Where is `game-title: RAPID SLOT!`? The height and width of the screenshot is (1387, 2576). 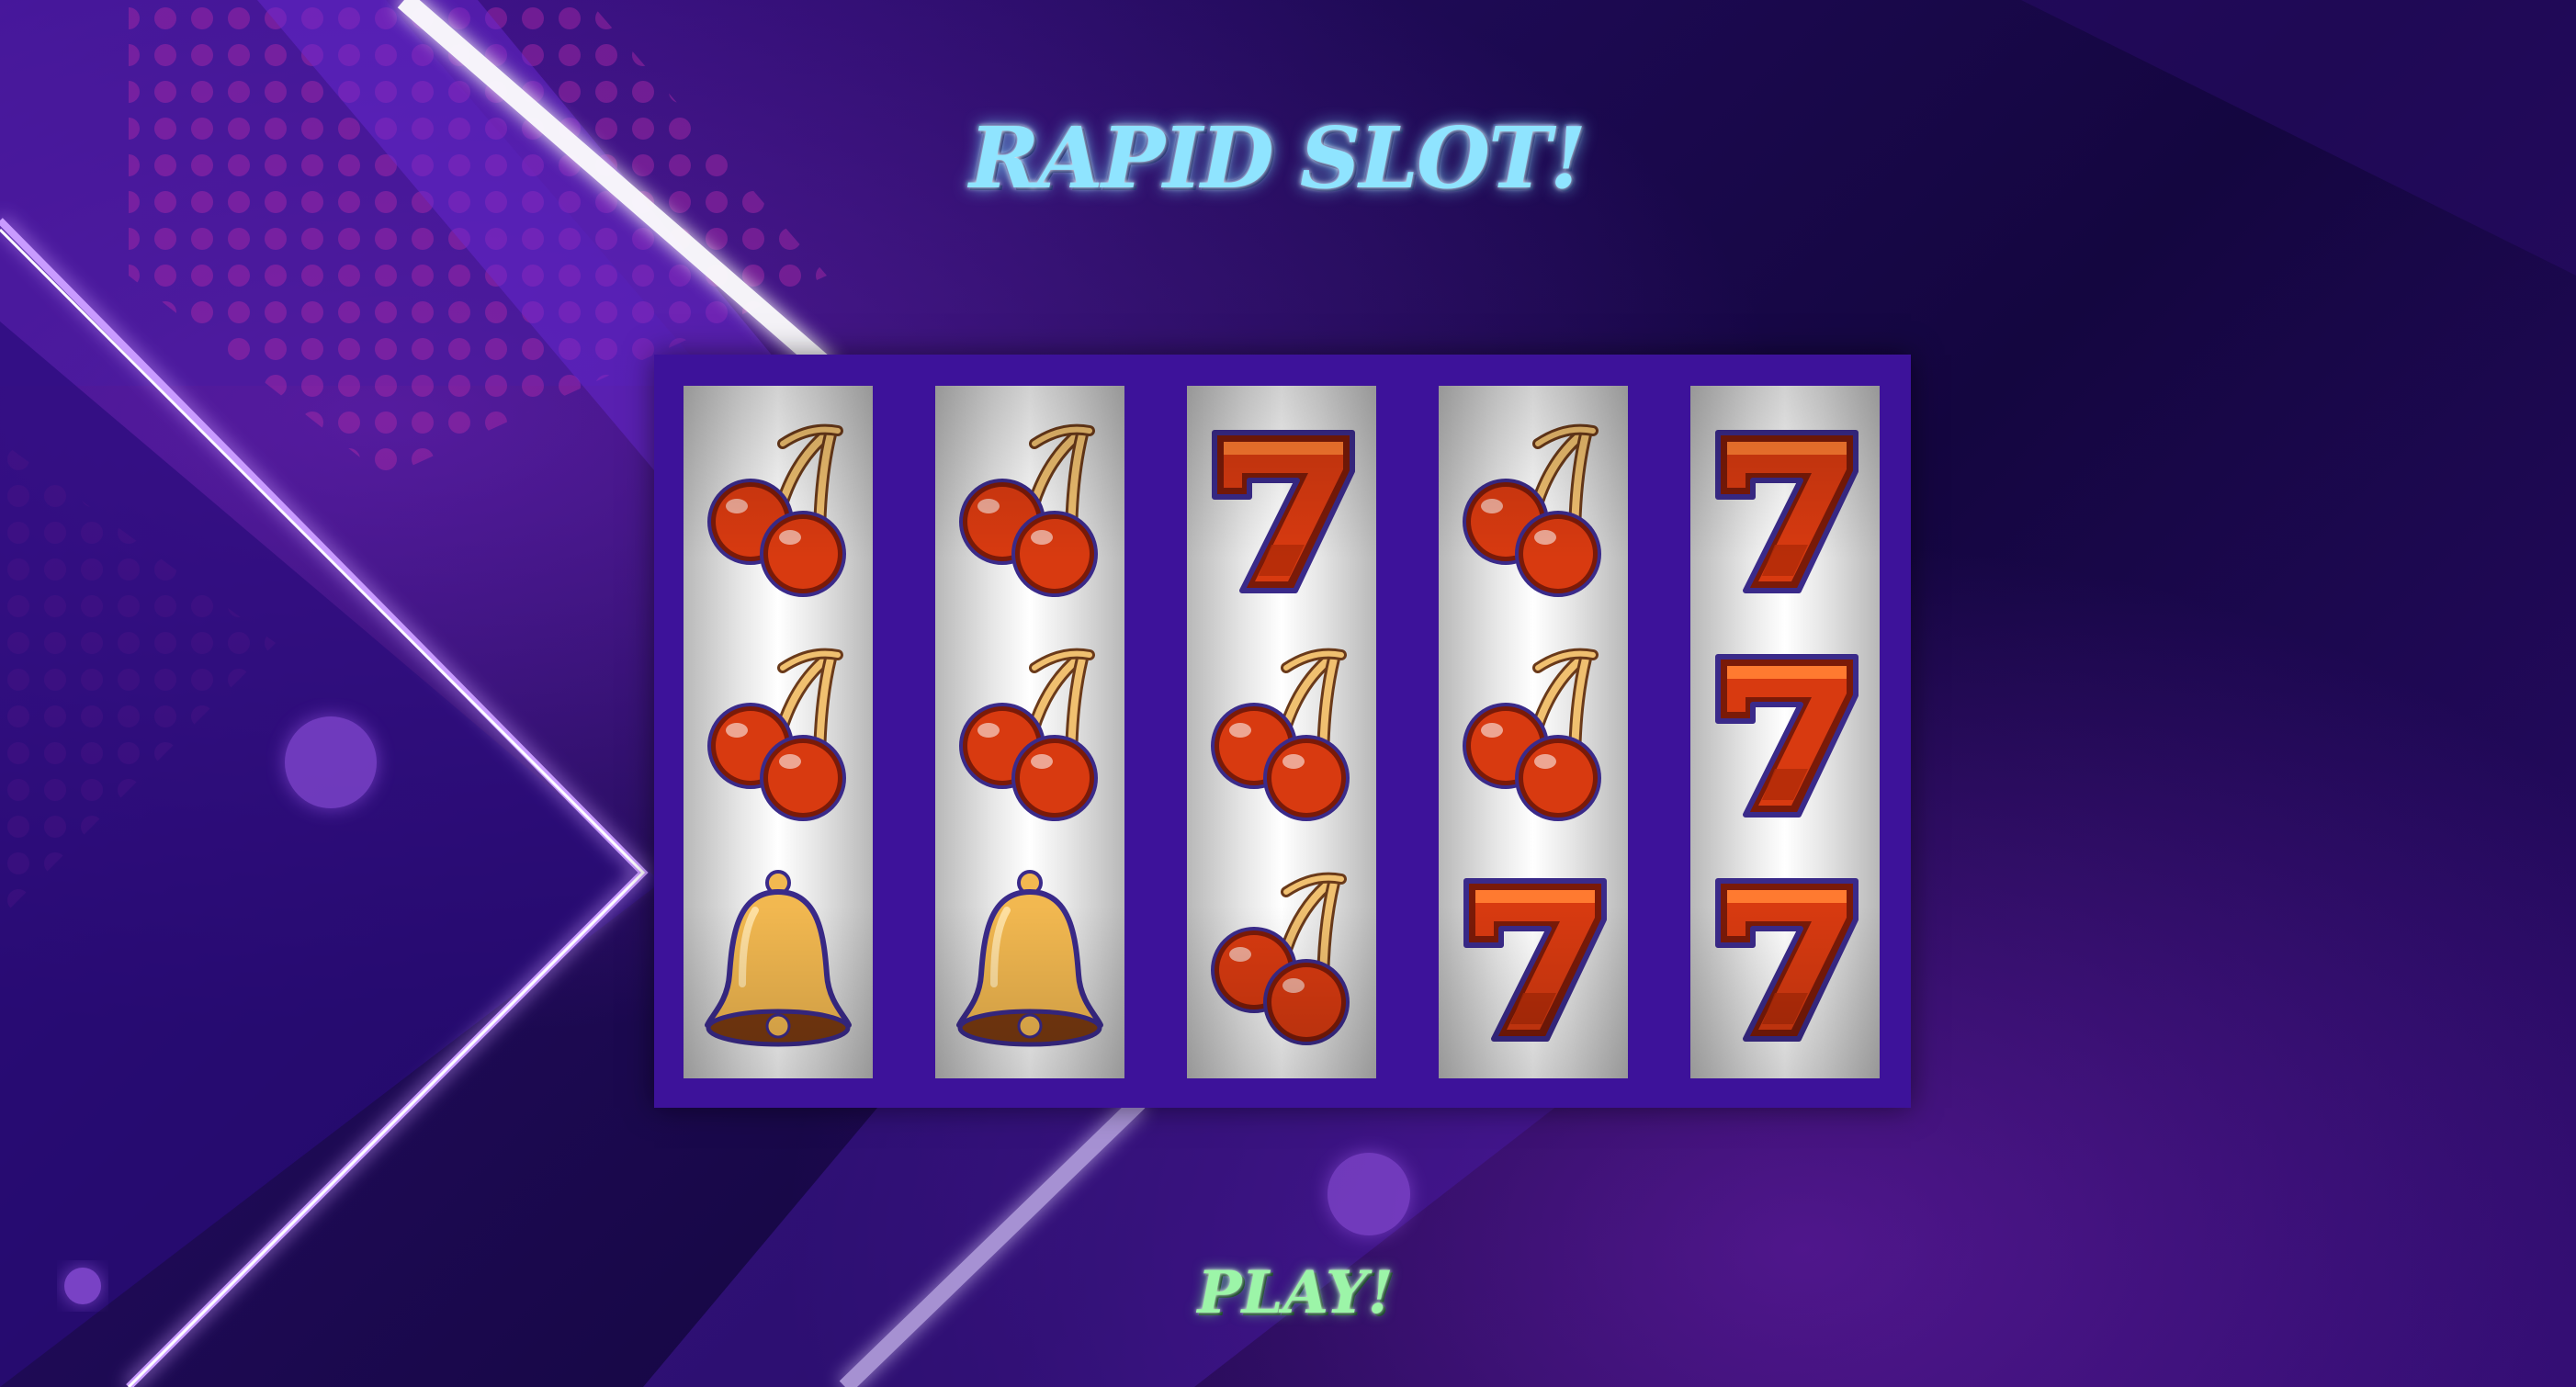 game-title: RAPID SLOT! is located at coordinates (1278, 158).